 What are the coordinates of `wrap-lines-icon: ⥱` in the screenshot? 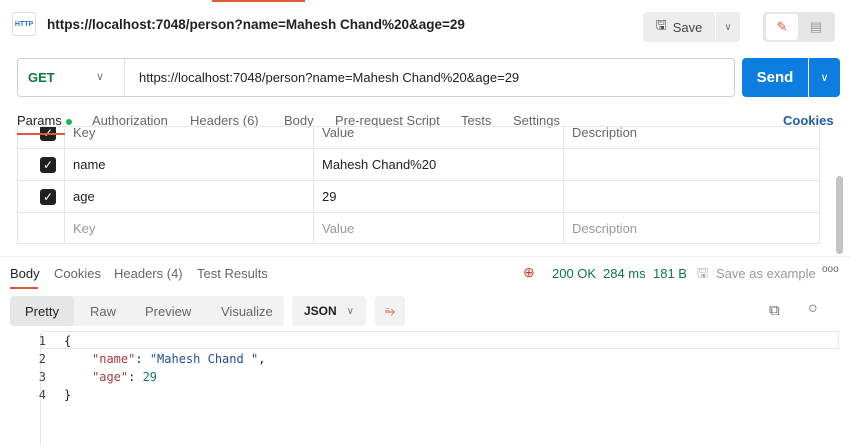 It's located at (390, 311).